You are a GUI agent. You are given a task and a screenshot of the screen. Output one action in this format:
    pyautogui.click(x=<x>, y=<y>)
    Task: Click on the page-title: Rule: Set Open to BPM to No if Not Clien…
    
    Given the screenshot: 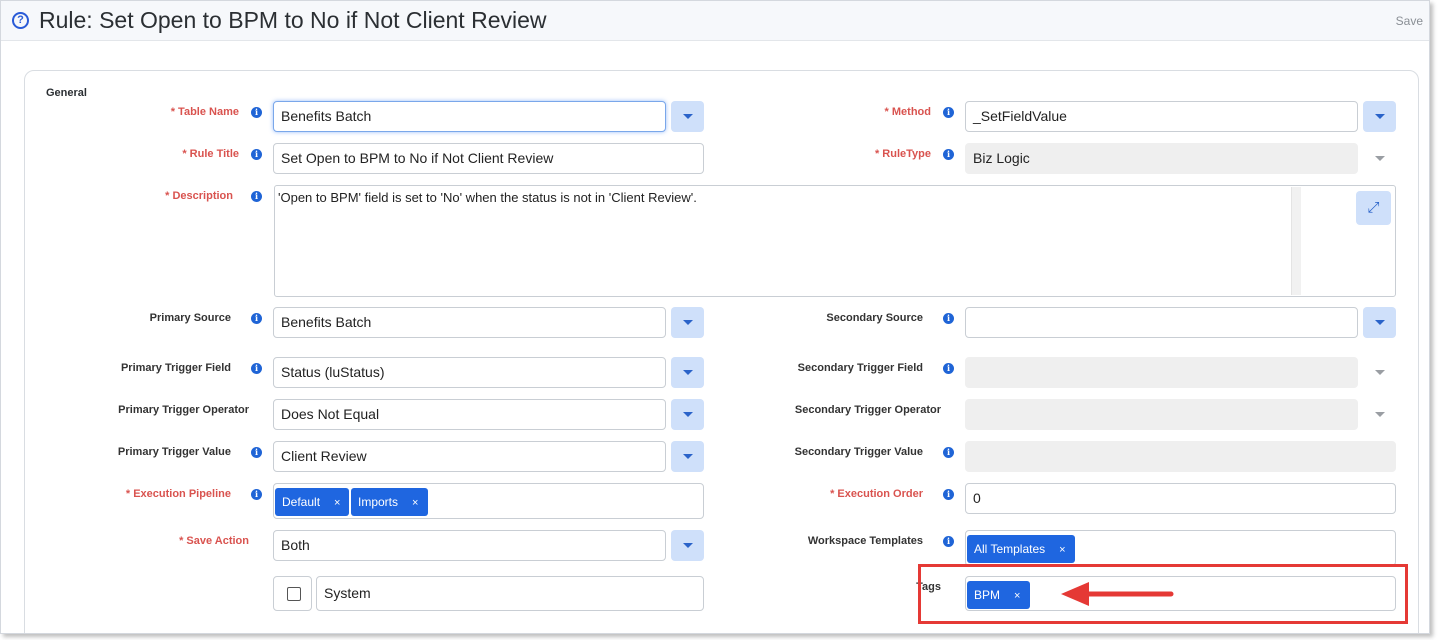 What is the action you would take?
    pyautogui.click(x=293, y=20)
    